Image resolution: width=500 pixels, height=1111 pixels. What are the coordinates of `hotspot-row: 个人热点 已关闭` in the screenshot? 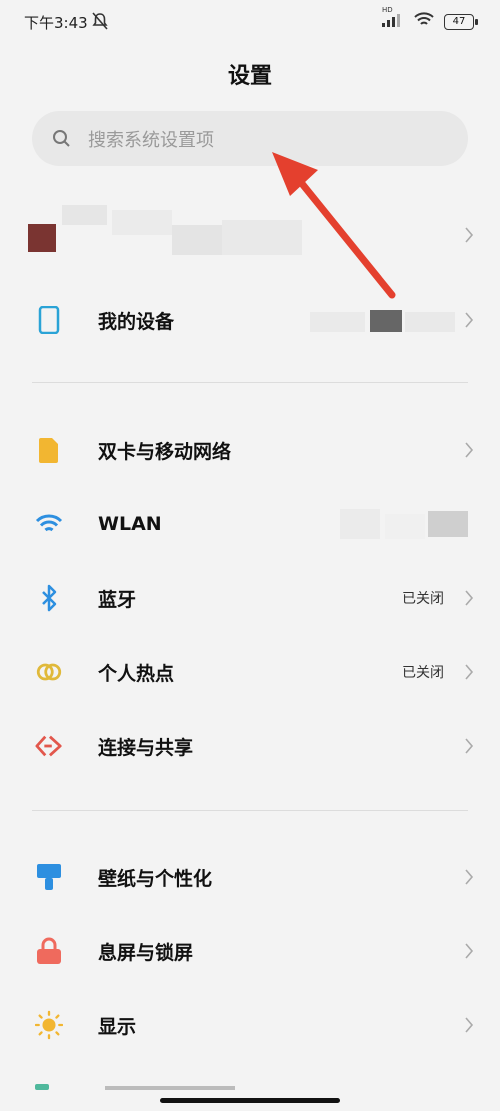 It's located at (250, 672).